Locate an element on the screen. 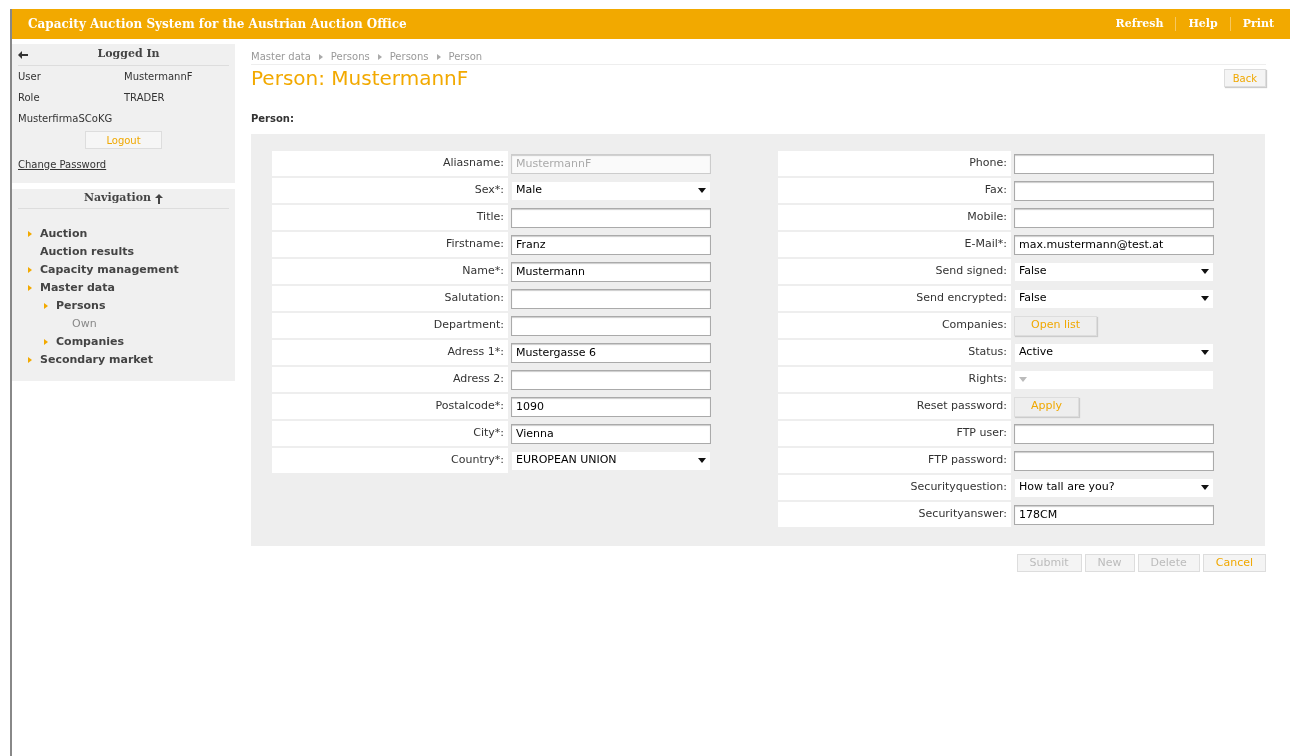 The image size is (1290, 756). field-label: Sex*: is located at coordinates (489, 190).